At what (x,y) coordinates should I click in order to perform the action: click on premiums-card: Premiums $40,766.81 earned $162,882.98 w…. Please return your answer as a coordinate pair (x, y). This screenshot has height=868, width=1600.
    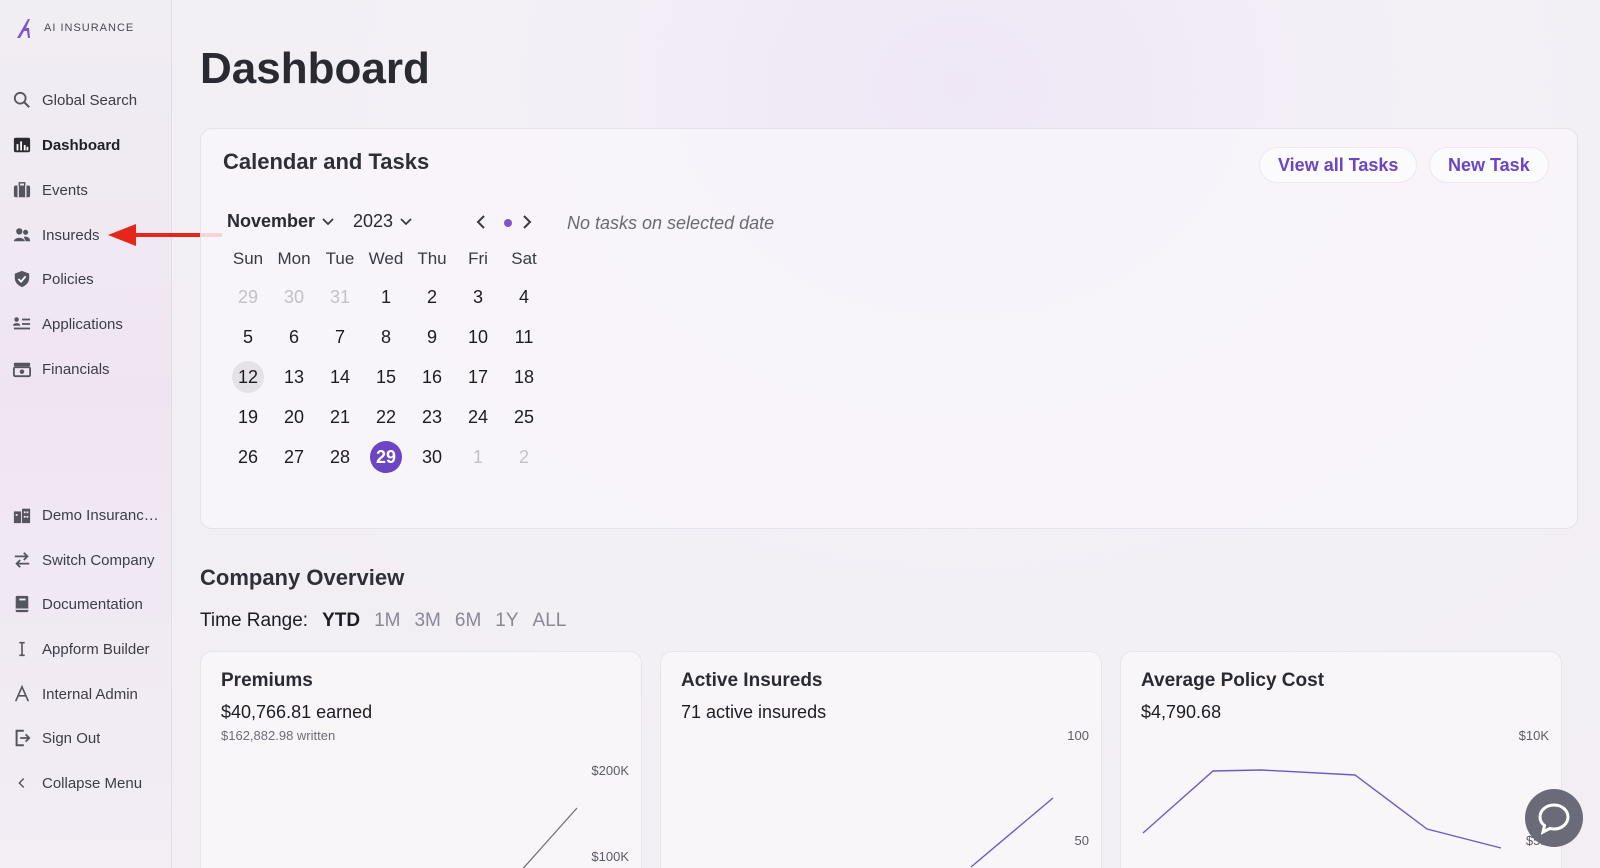
    Looking at the image, I should click on (421, 759).